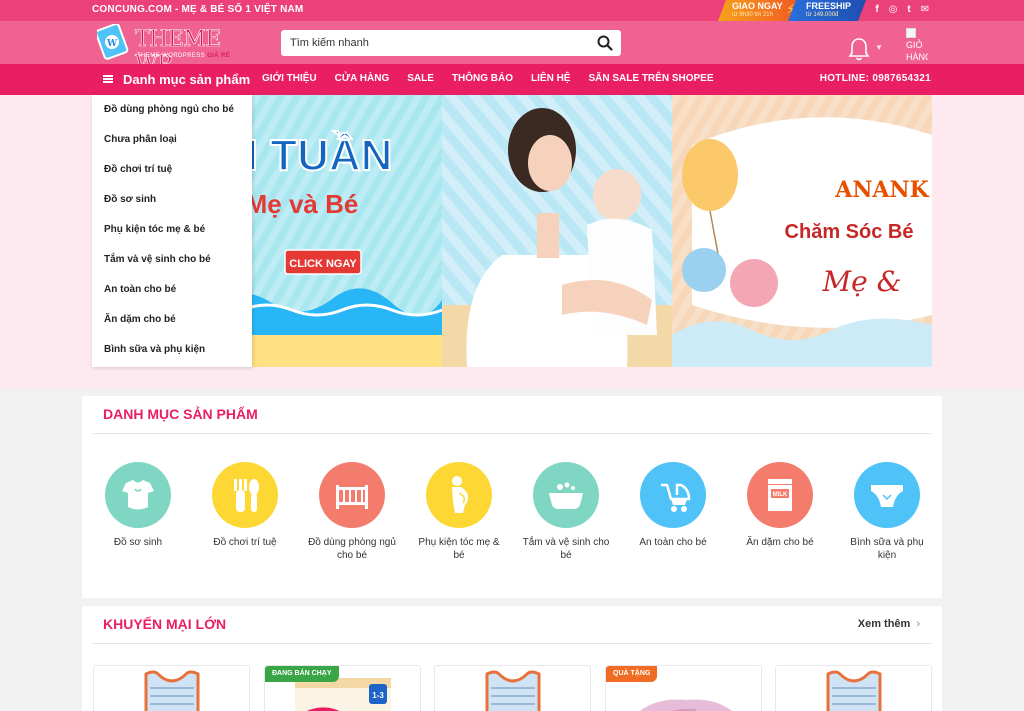 The image size is (1024, 711). What do you see at coordinates (822, 15) in the screenshot?
I see `promo-freeship-sub: từ 149.000đ` at bounding box center [822, 15].